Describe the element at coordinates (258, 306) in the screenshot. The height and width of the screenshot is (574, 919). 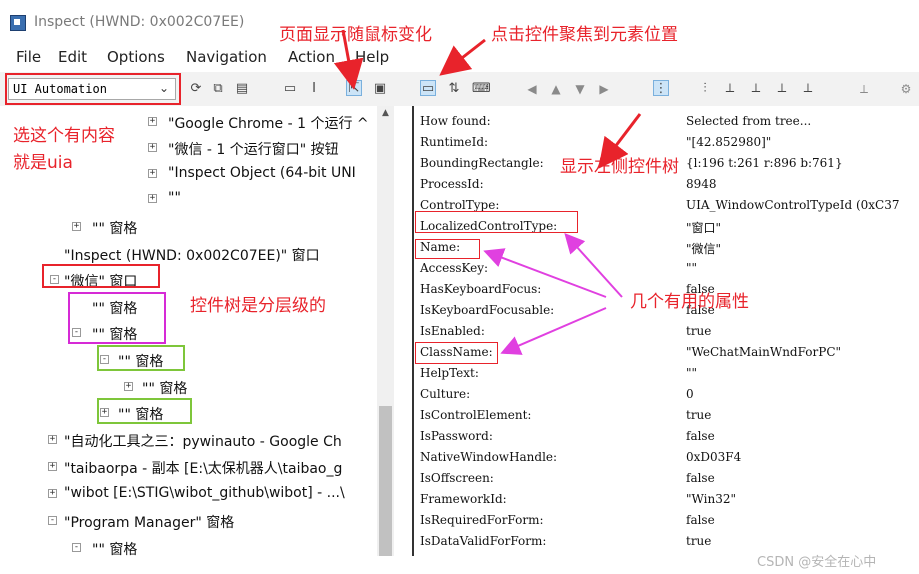
I see `annotation-tree-hierarchical: 控件树是分层级的` at that location.